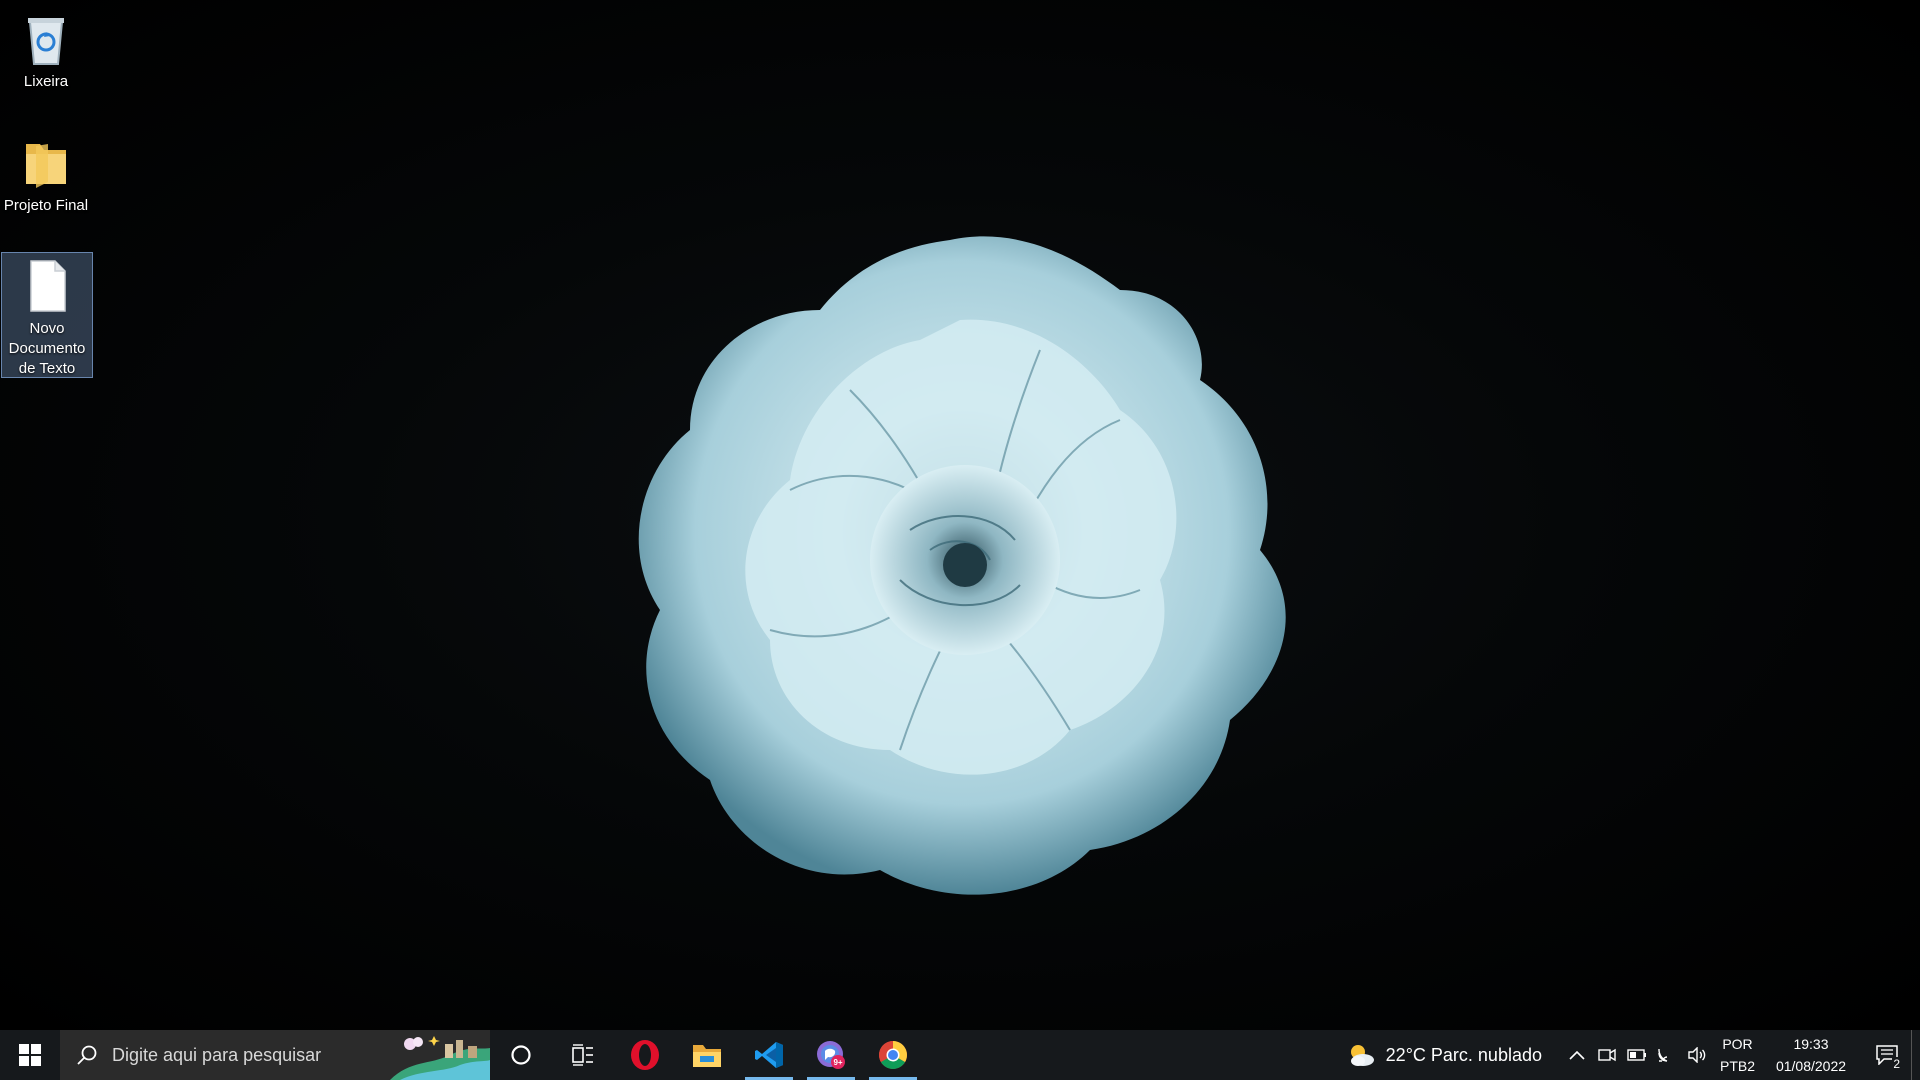 The image size is (1920, 1080). What do you see at coordinates (47, 315) in the screenshot?
I see `desktop-icon-text-document: Novo Documento de Texto` at bounding box center [47, 315].